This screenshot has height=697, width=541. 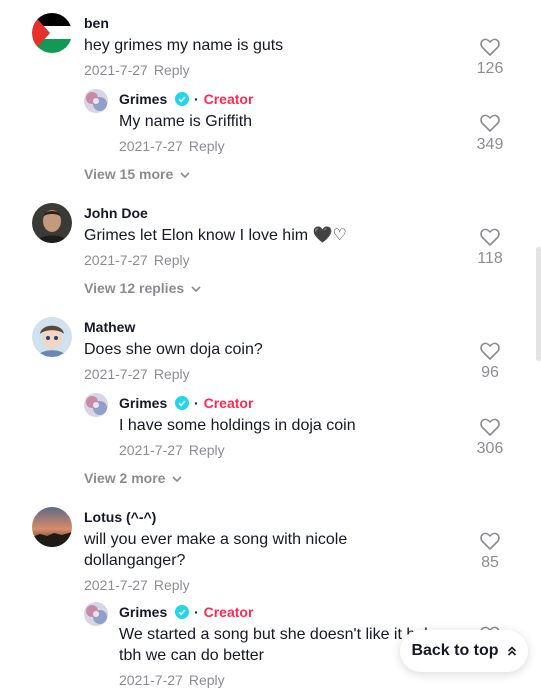 I want to click on comment-author: John Doe, so click(x=116, y=213).